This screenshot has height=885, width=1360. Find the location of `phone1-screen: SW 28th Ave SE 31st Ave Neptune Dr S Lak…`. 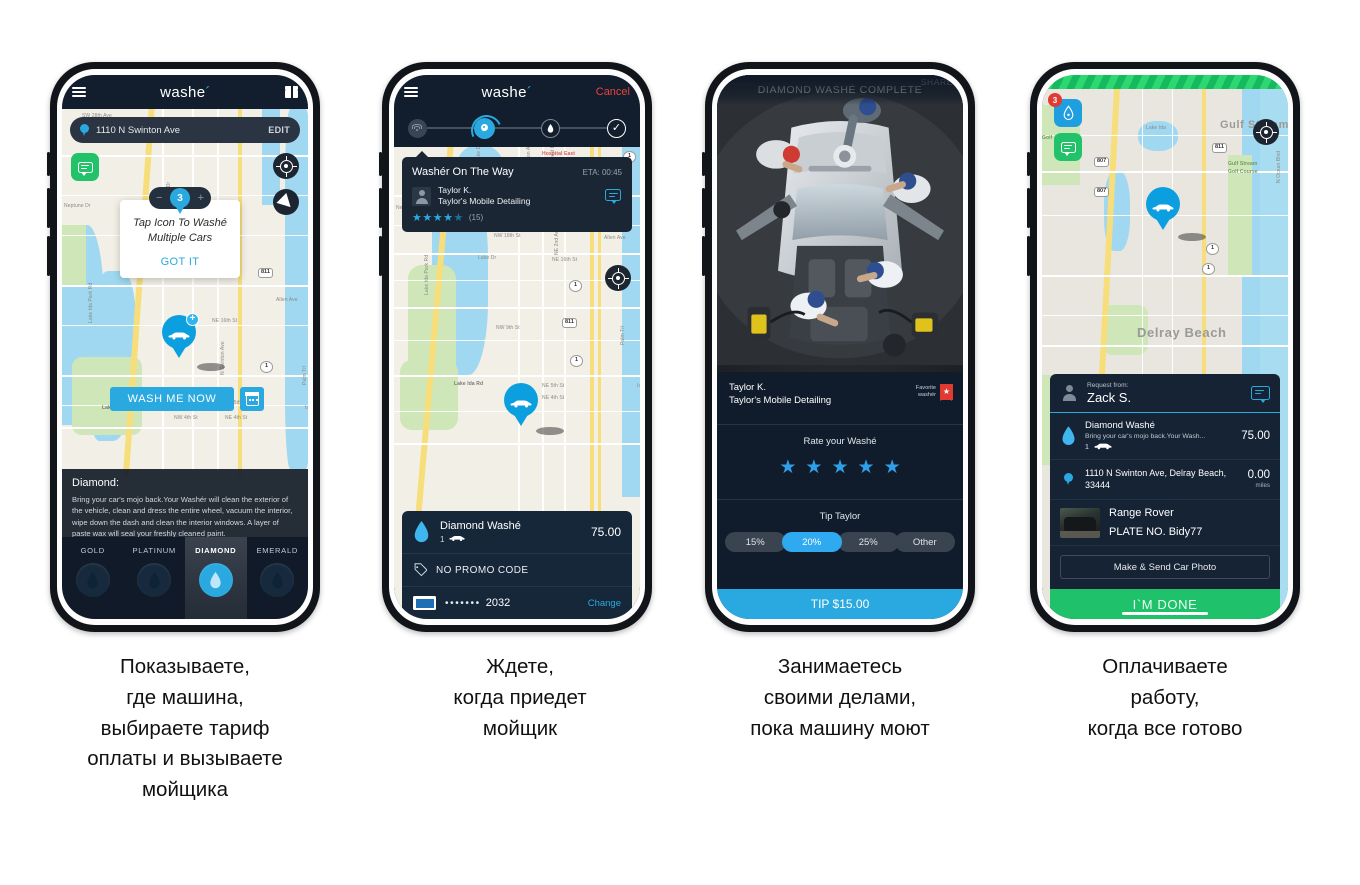

phone1-screen: SW 28th Ave SE 31st Ave Neptune Dr S Lak… is located at coordinates (185, 347).